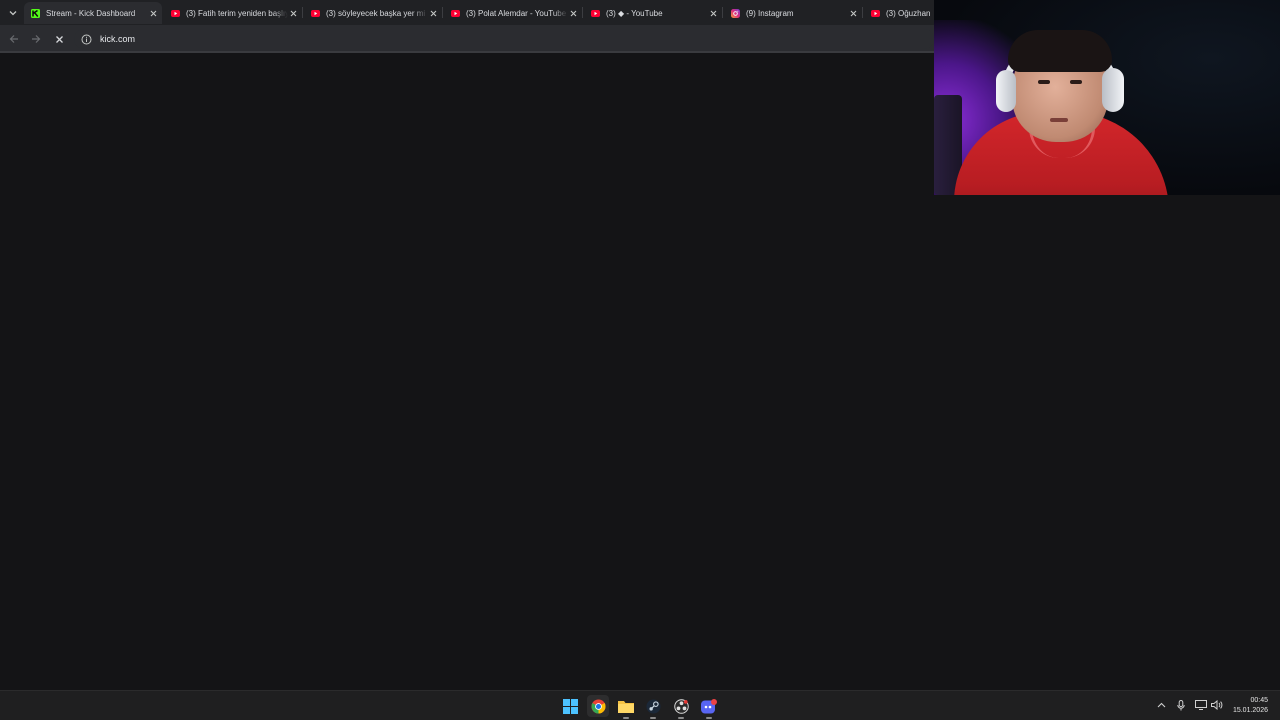  I want to click on mouth, so click(1059, 120).